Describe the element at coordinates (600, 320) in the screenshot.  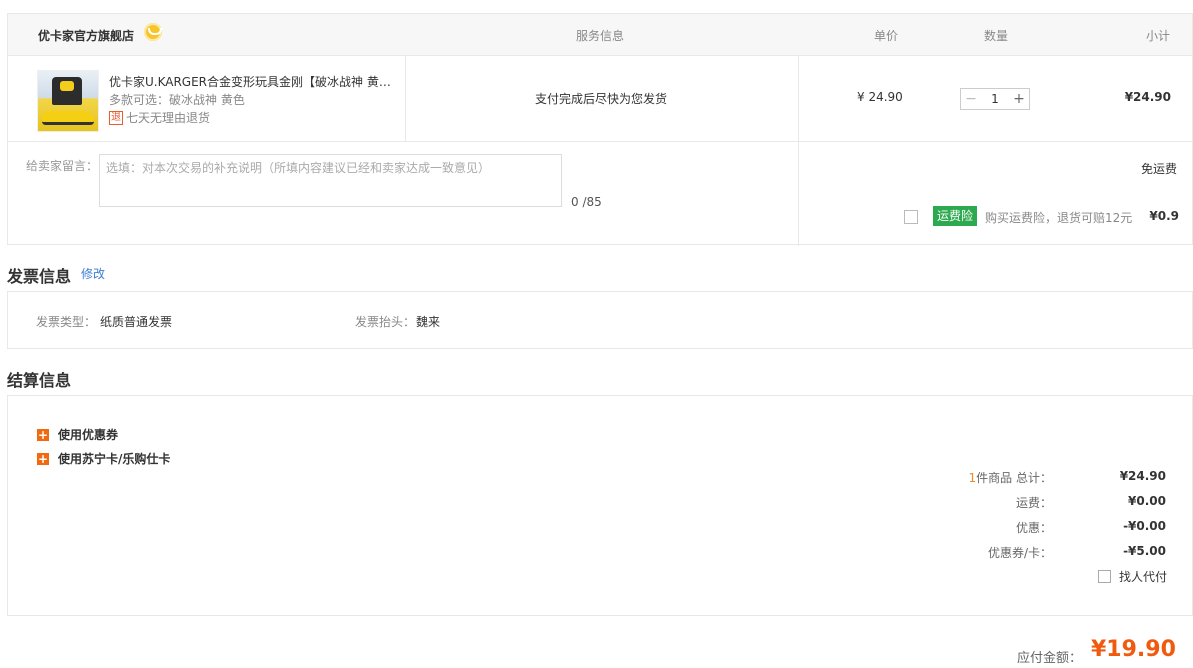
I see `invoice-box: 发票类型： 纸质普通发票 发票抬头： 魏来` at that location.